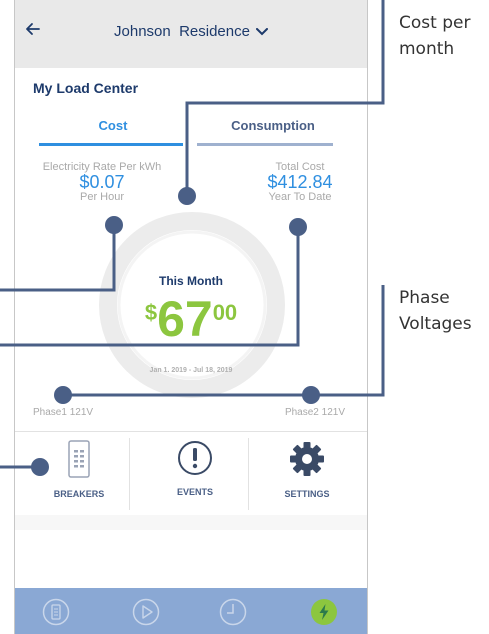  I want to click on monthly-cost: $6700, so click(191, 319).